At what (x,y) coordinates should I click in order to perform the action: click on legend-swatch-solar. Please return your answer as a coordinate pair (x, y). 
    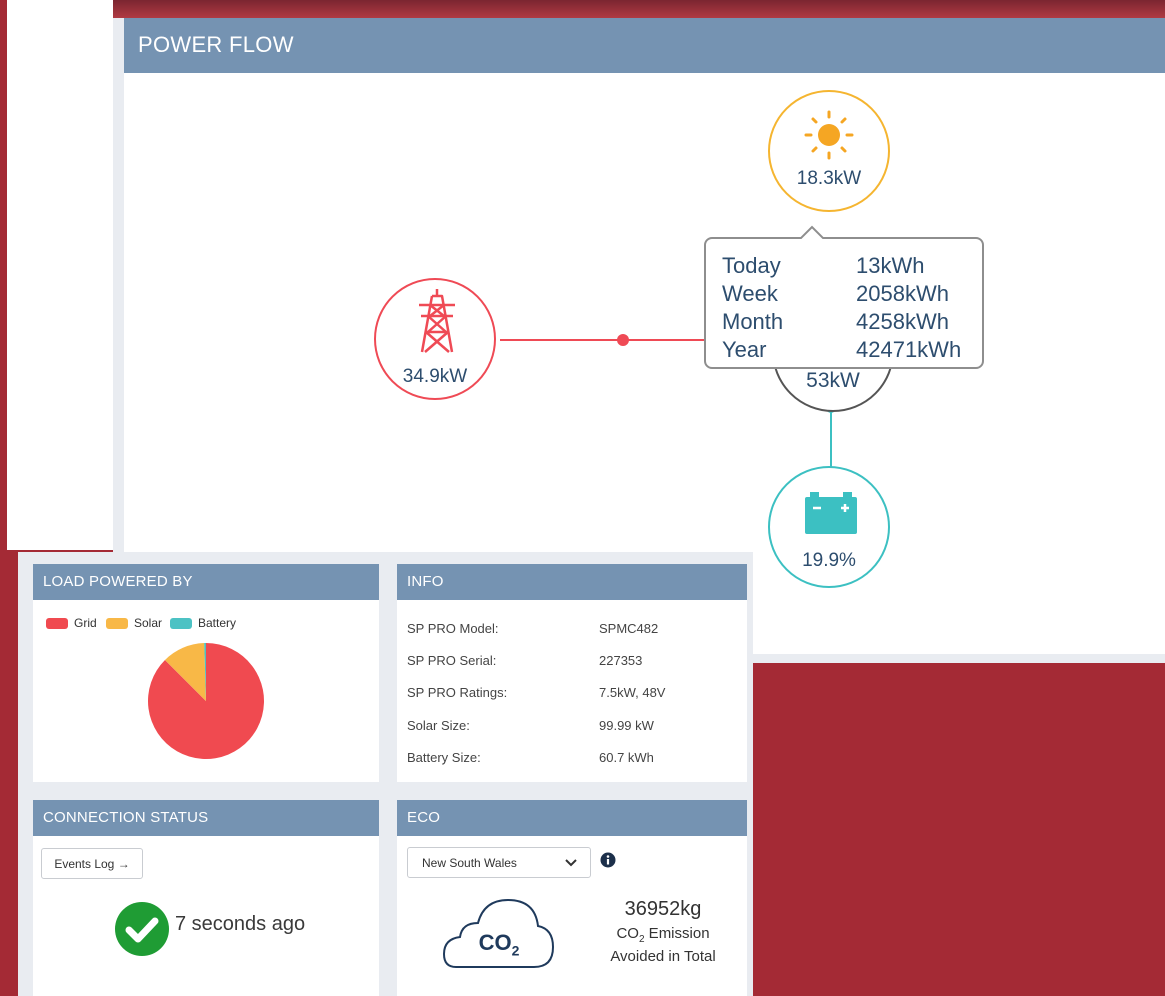
    Looking at the image, I should click on (117, 623).